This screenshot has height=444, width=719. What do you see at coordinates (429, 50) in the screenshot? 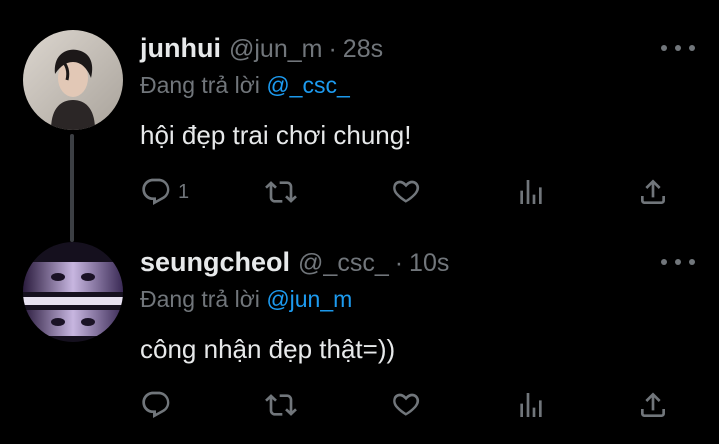
I see `tweet-header: junhui @jun_m · 28s` at bounding box center [429, 50].